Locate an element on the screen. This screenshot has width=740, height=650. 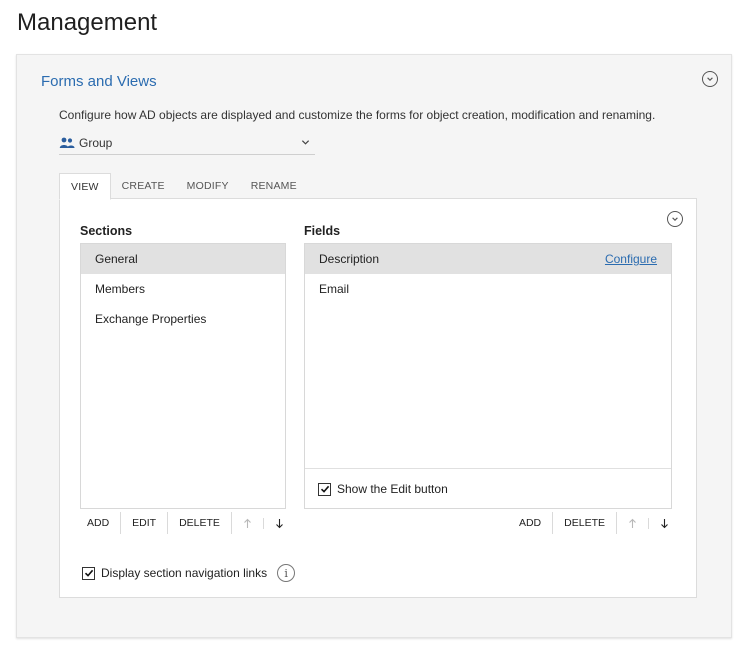
section-delete-button: DELETE is located at coordinates (200, 523).